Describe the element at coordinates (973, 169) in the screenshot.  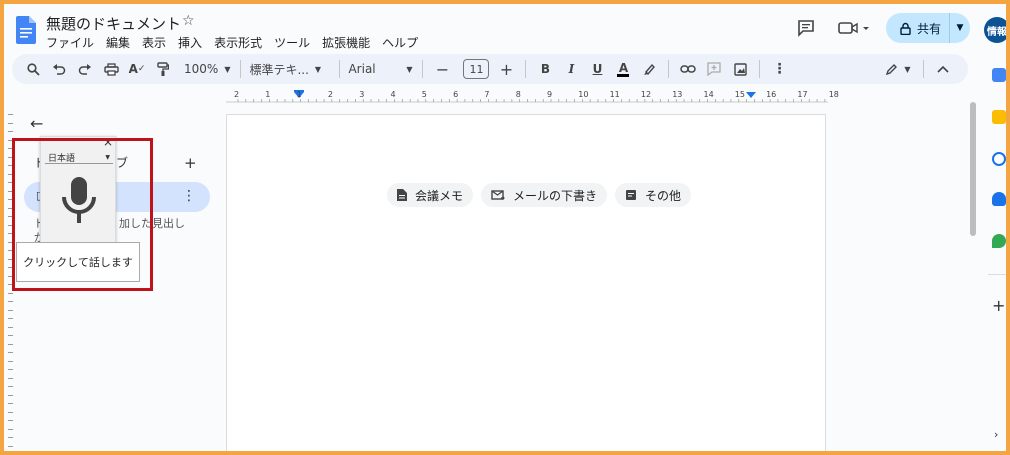
I see `vertical-scrollbar` at that location.